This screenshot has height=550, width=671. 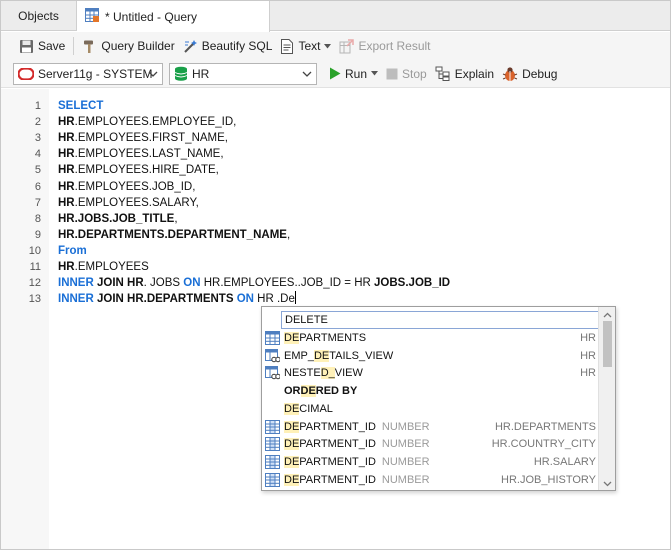 What do you see at coordinates (37, 218) in the screenshot?
I see `line-number: 8` at bounding box center [37, 218].